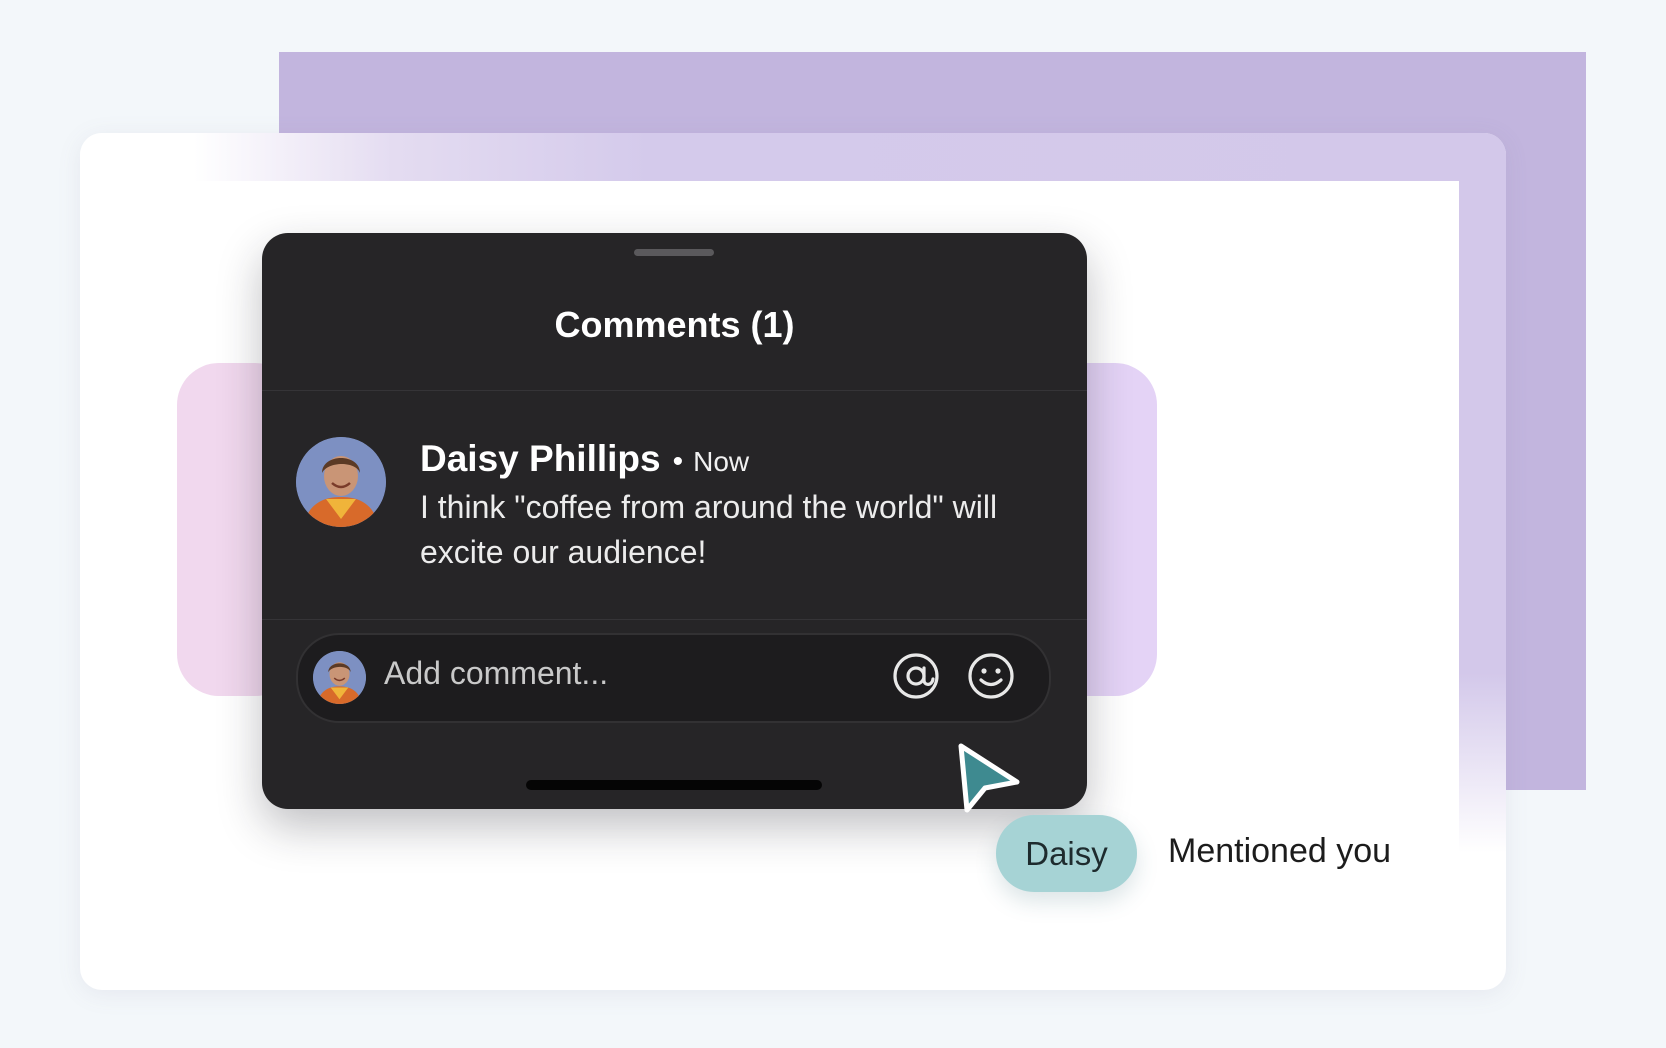 The height and width of the screenshot is (1048, 1666). I want to click on mention-name-chip: Daisy, so click(1066, 853).